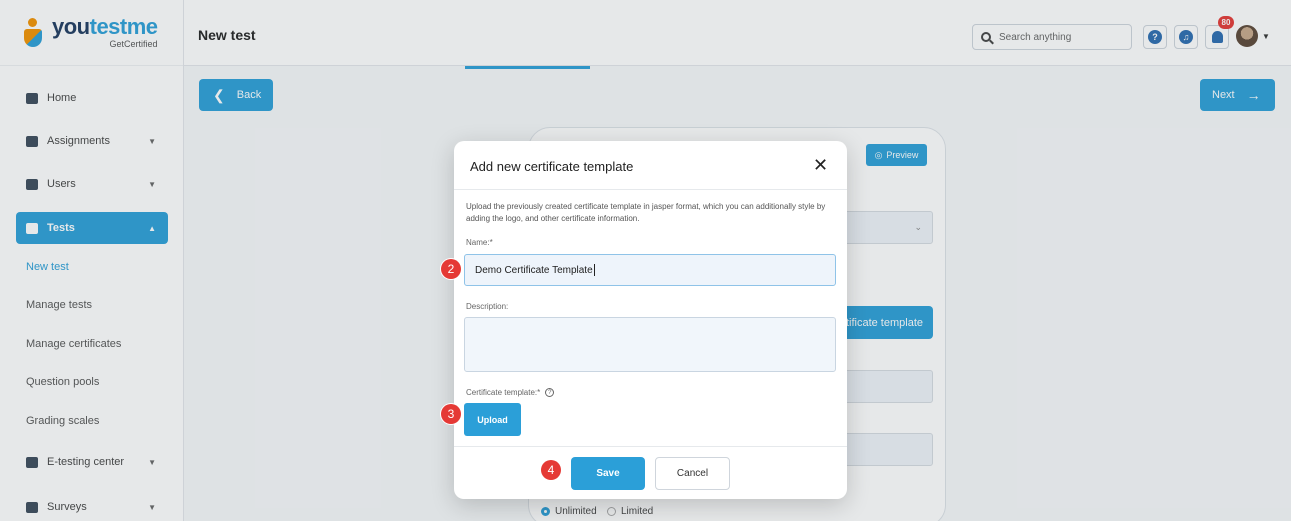 Image resolution: width=1291 pixels, height=521 pixels. What do you see at coordinates (650, 344) in the screenshot?
I see `description-field` at bounding box center [650, 344].